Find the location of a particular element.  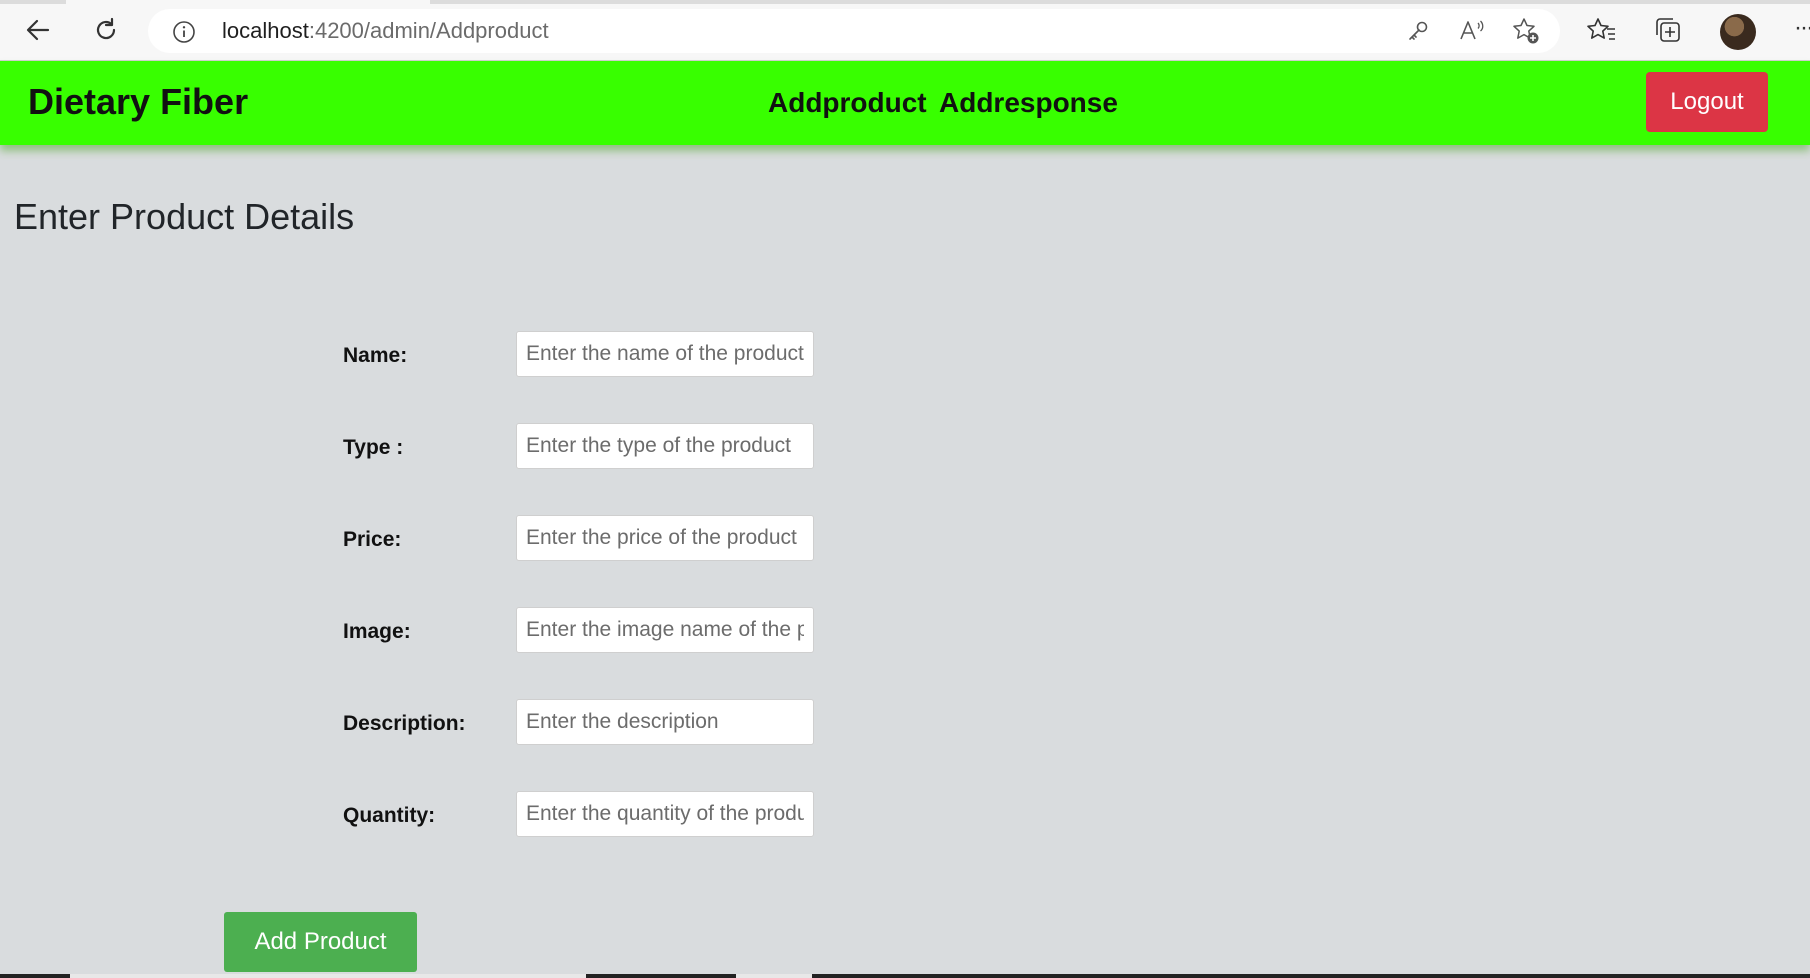

name-input is located at coordinates (665, 354).